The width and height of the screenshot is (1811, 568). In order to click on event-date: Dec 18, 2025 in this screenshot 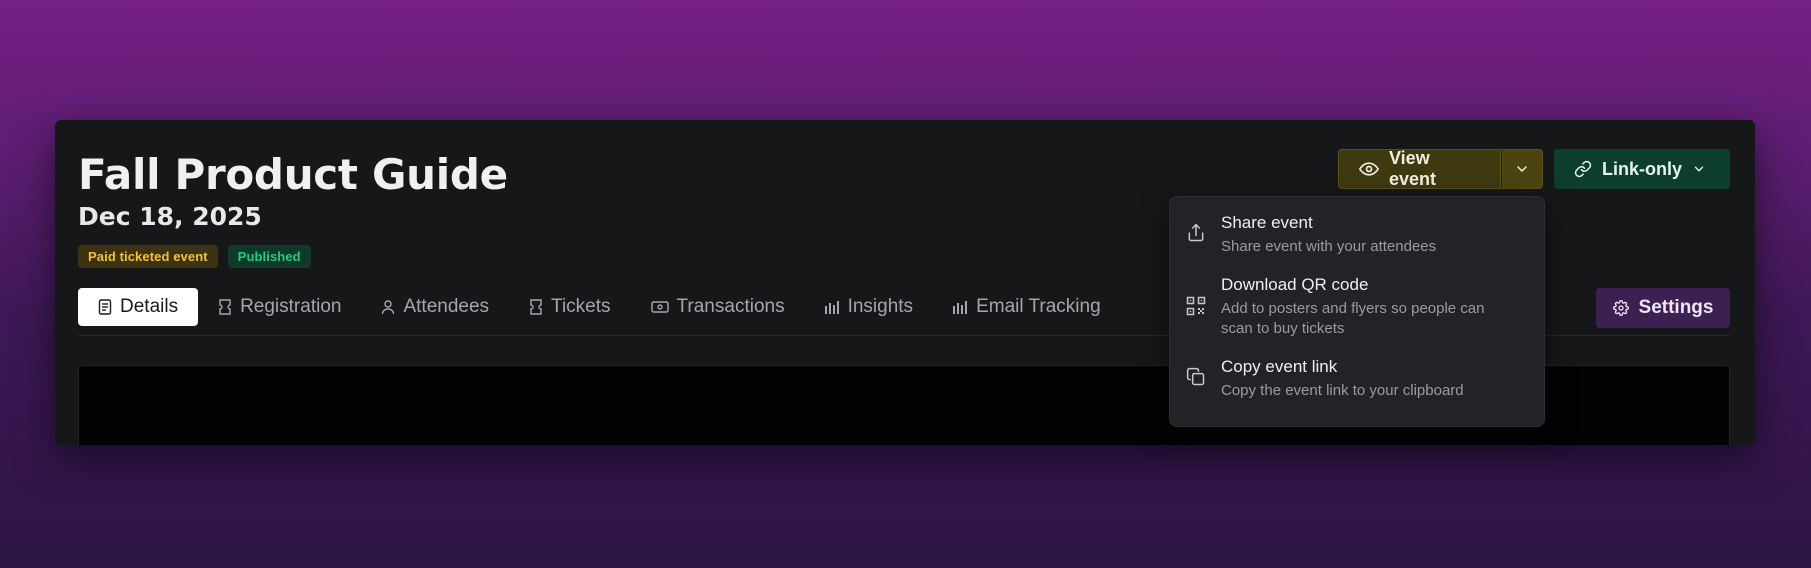, I will do `click(170, 216)`.